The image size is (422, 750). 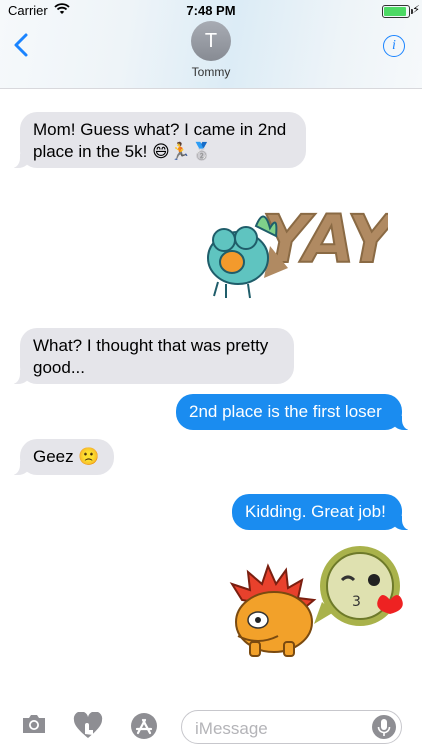 What do you see at coordinates (160, 129) in the screenshot?
I see `message-text: Mom! Guess what? I came in 2nd` at bounding box center [160, 129].